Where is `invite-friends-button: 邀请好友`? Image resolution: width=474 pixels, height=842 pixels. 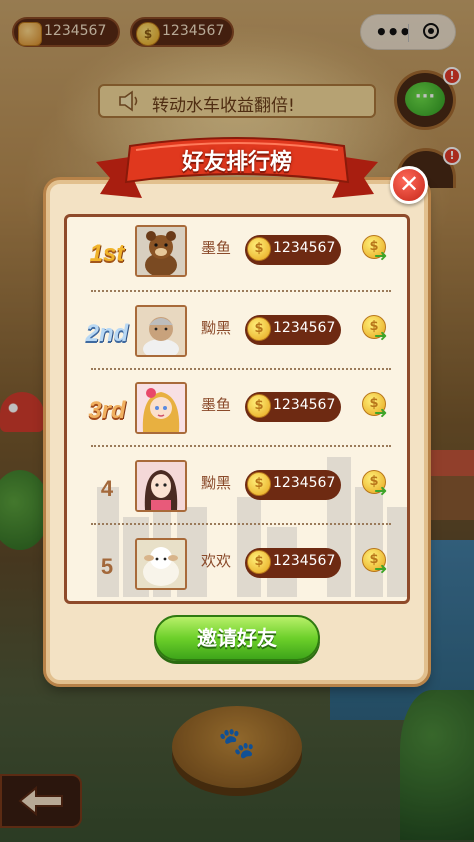 invite-friends-button: 邀请好友 is located at coordinates (237, 638).